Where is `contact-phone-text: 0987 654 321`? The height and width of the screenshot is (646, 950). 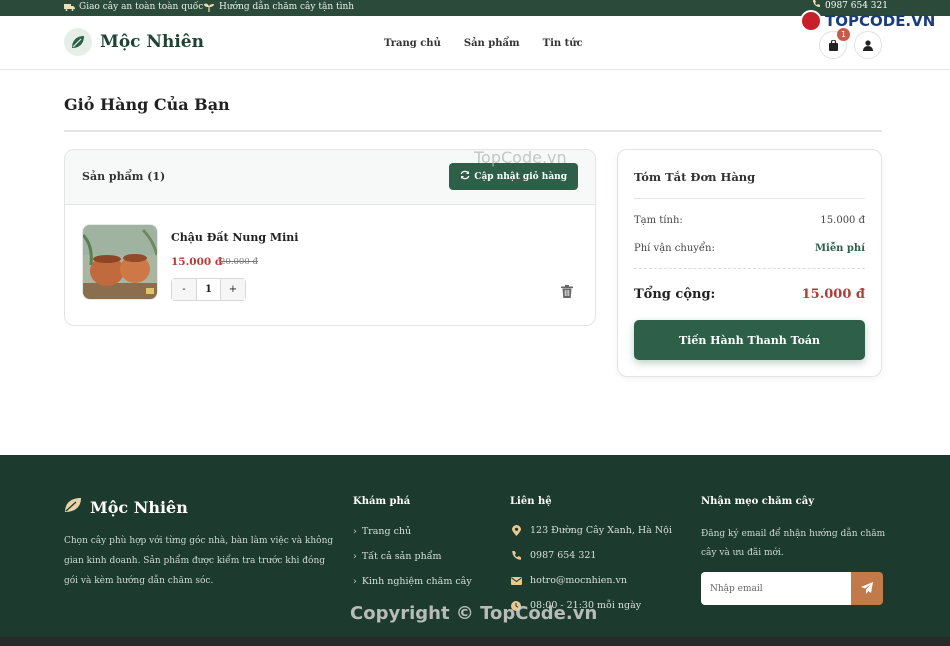
contact-phone-text: 0987 654 321 is located at coordinates (563, 555).